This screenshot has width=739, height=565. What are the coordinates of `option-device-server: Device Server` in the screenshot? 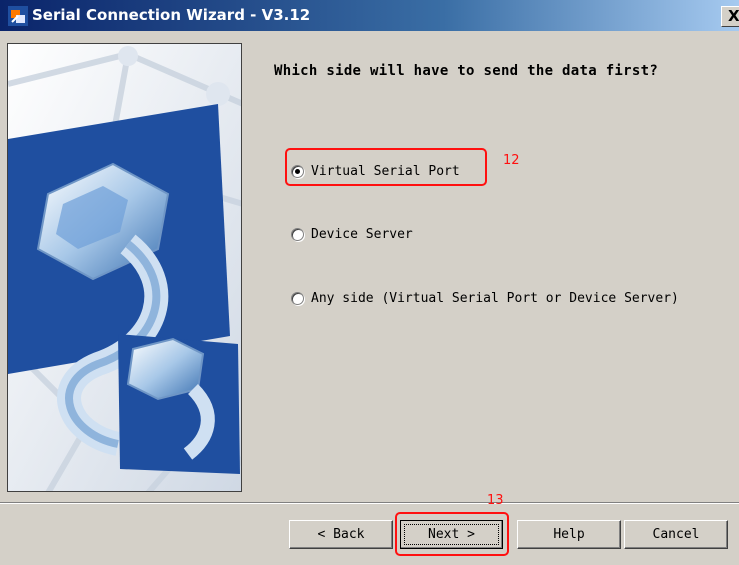 It's located at (352, 234).